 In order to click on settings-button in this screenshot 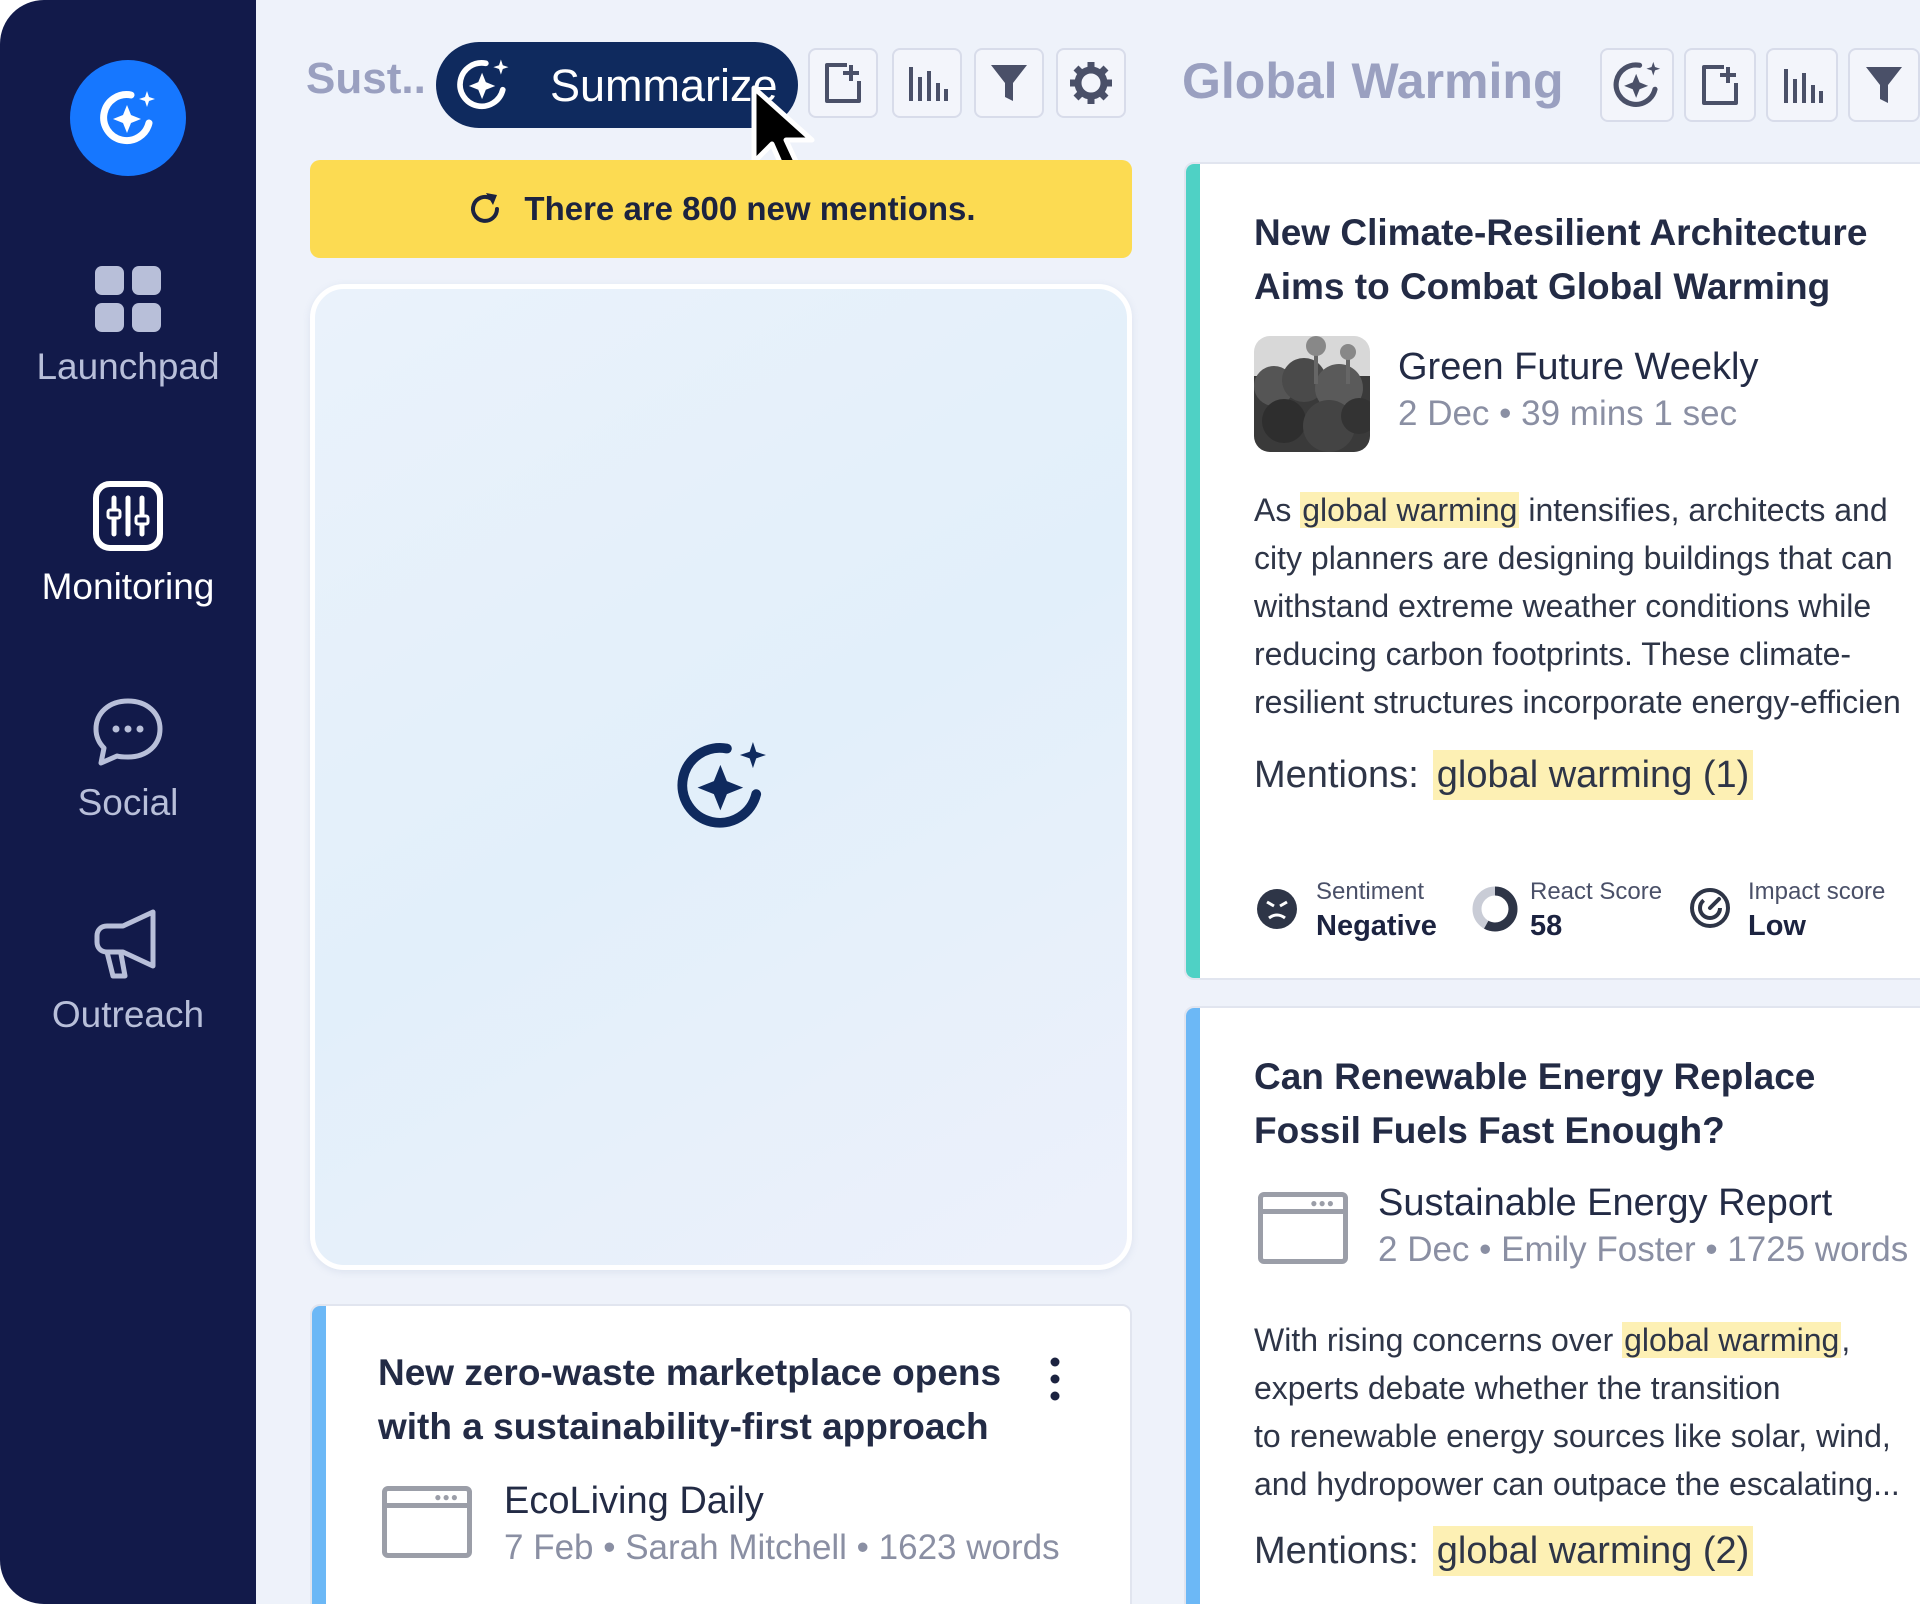, I will do `click(1091, 83)`.